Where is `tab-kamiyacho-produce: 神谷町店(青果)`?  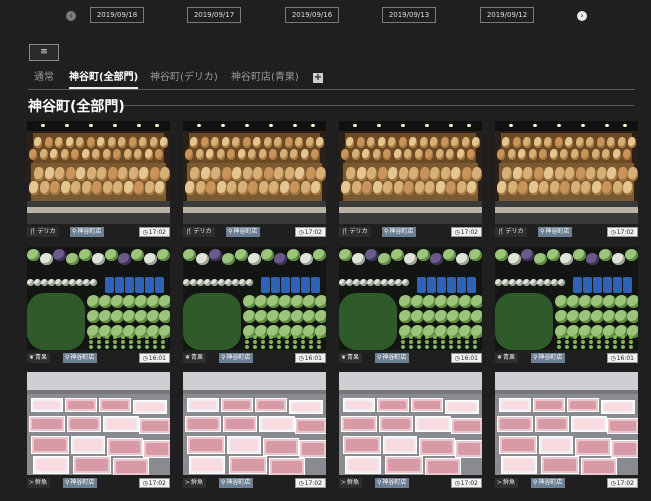 tab-kamiyacho-produce: 神谷町店(青果) is located at coordinates (265, 78).